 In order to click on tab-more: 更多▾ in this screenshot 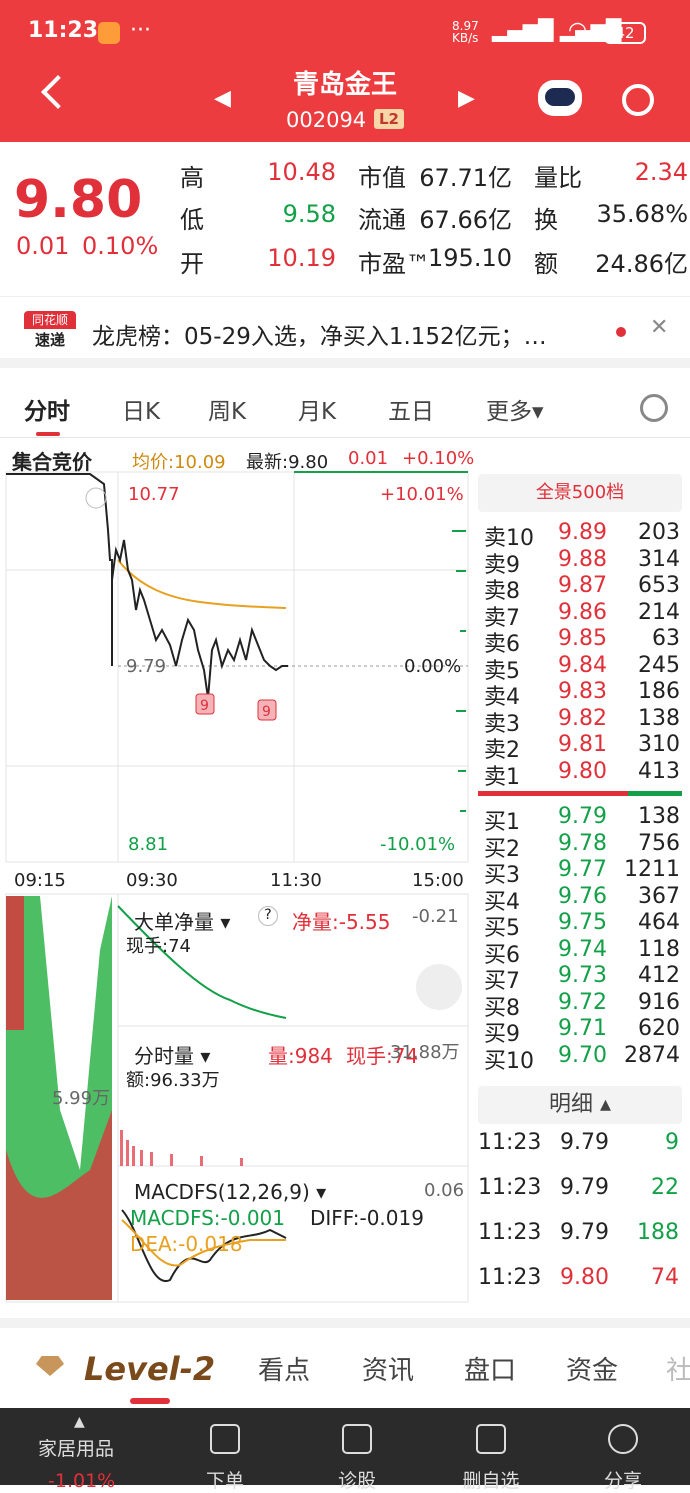, I will do `click(515, 409)`.